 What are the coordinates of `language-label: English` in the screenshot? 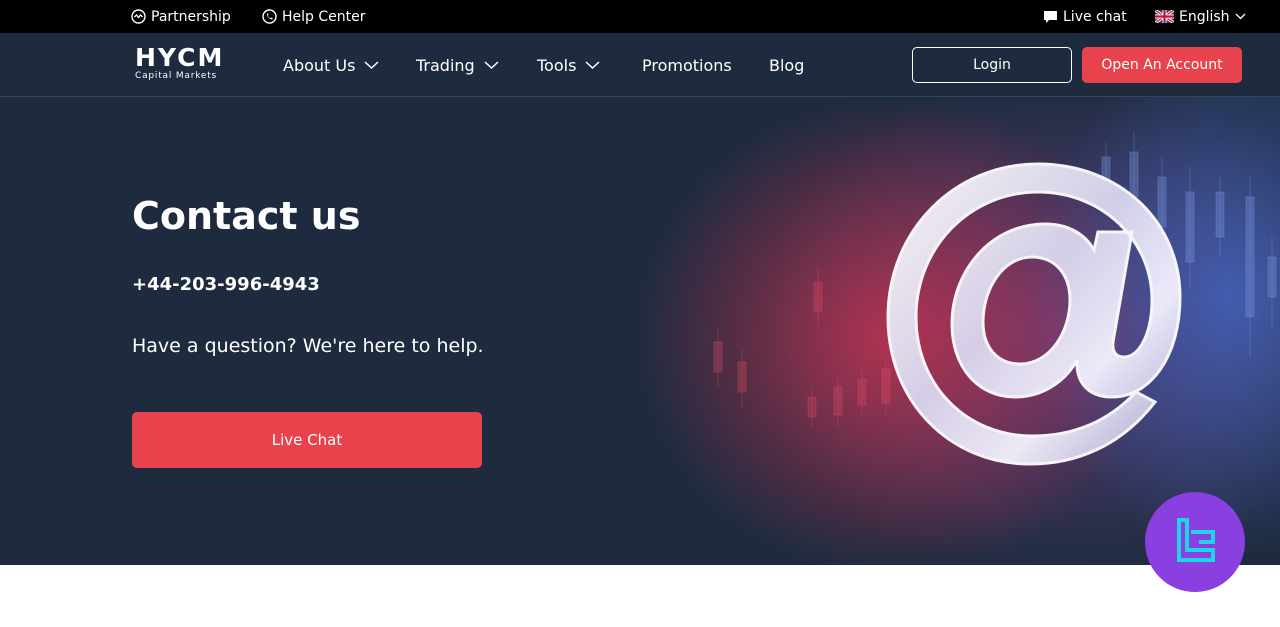 It's located at (1204, 16).